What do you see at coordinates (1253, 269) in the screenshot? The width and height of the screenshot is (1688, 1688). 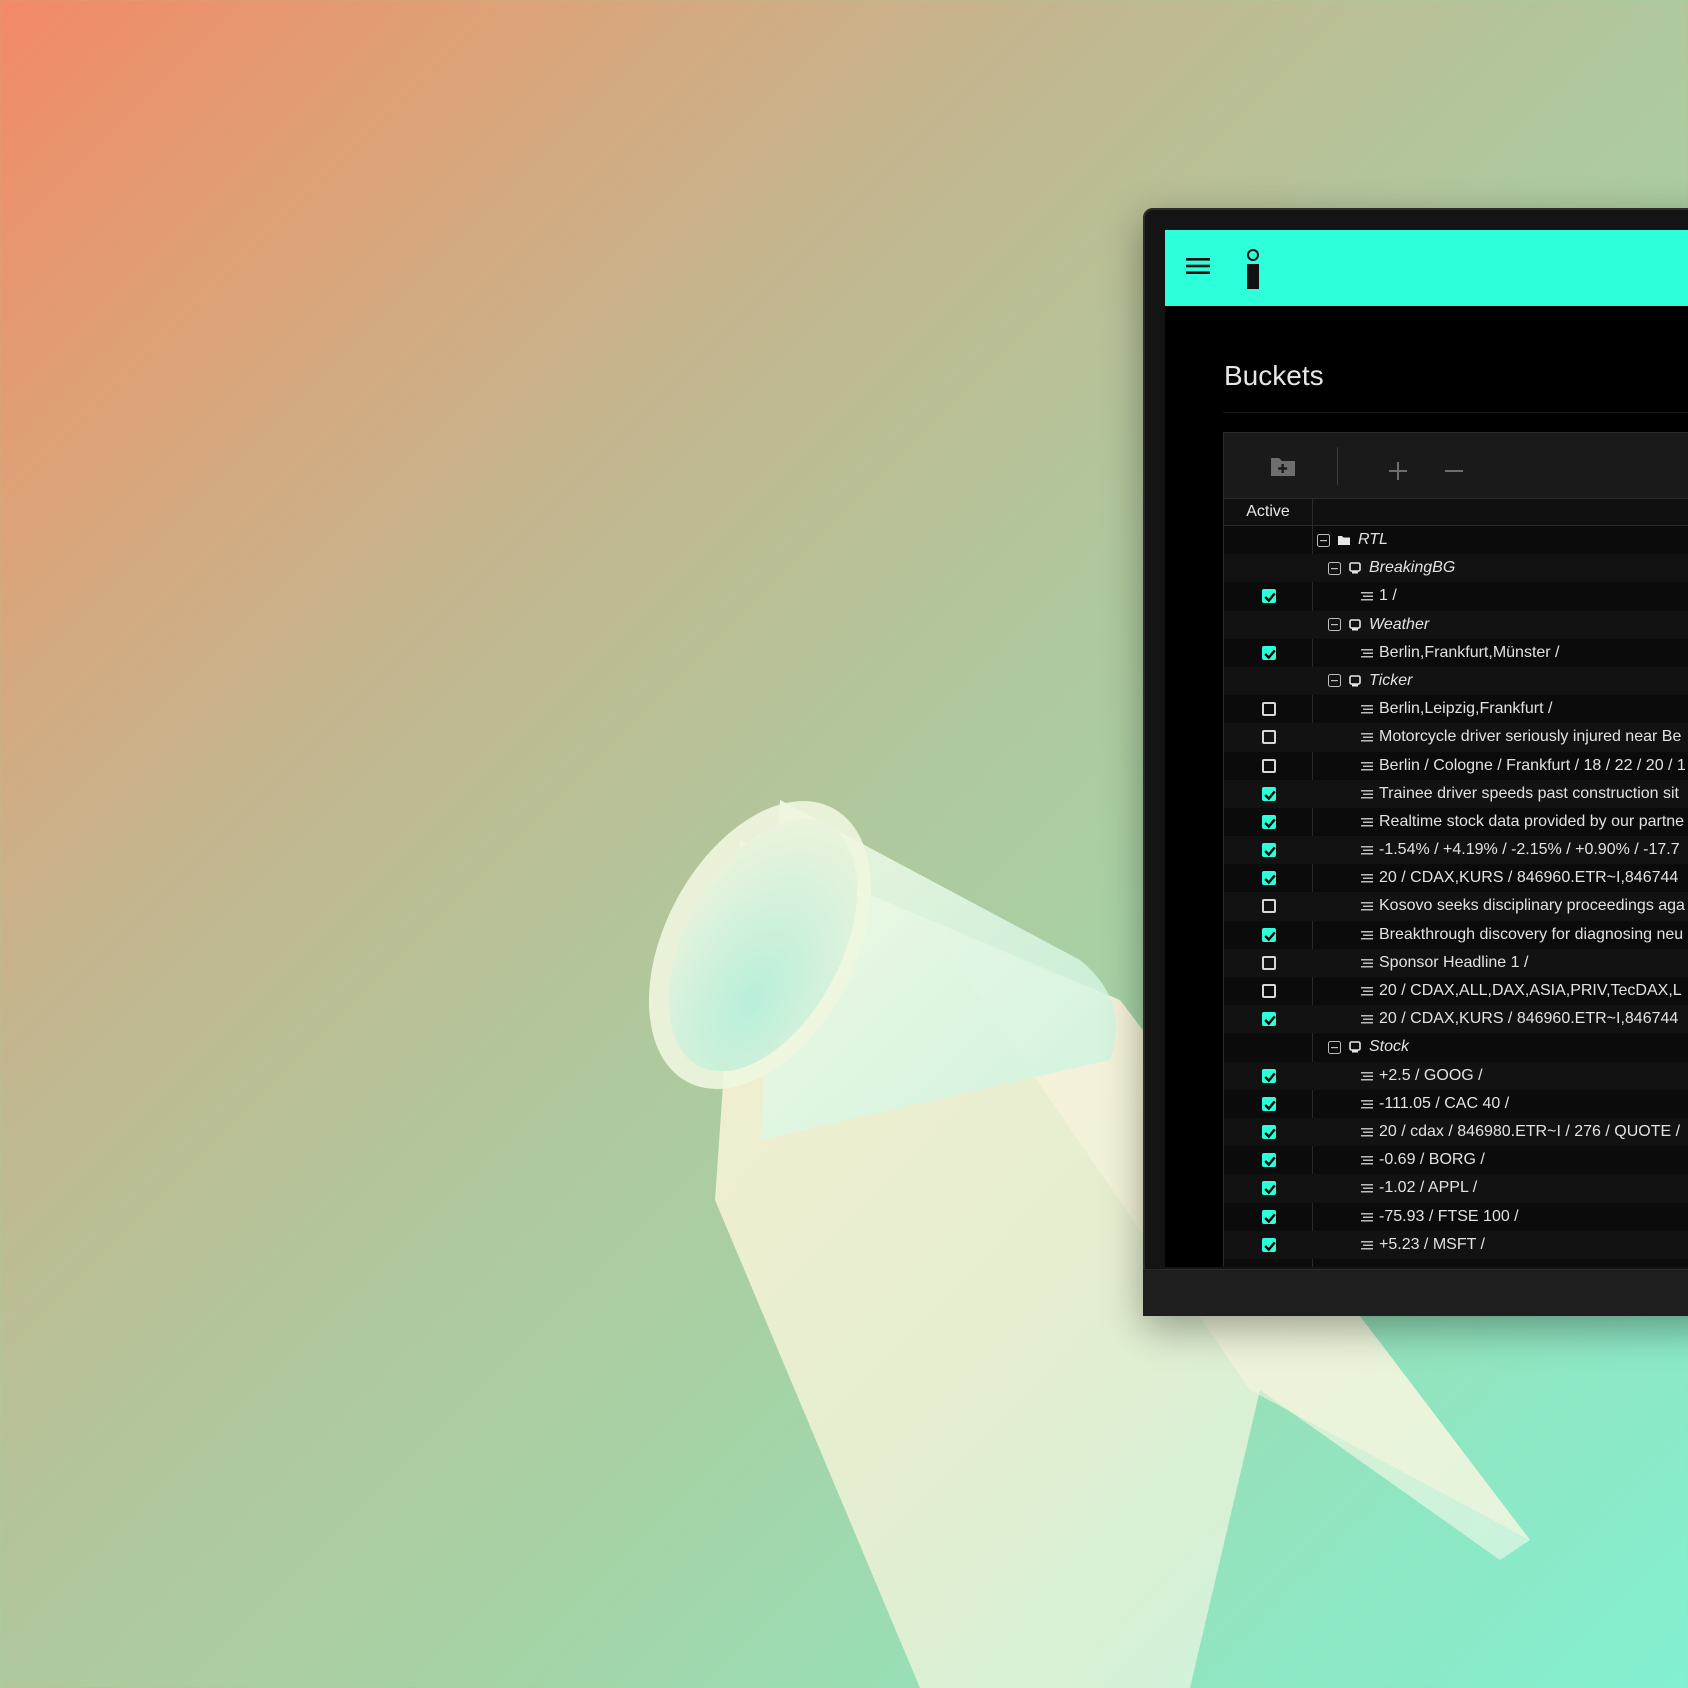 I see `info-logo-icon` at bounding box center [1253, 269].